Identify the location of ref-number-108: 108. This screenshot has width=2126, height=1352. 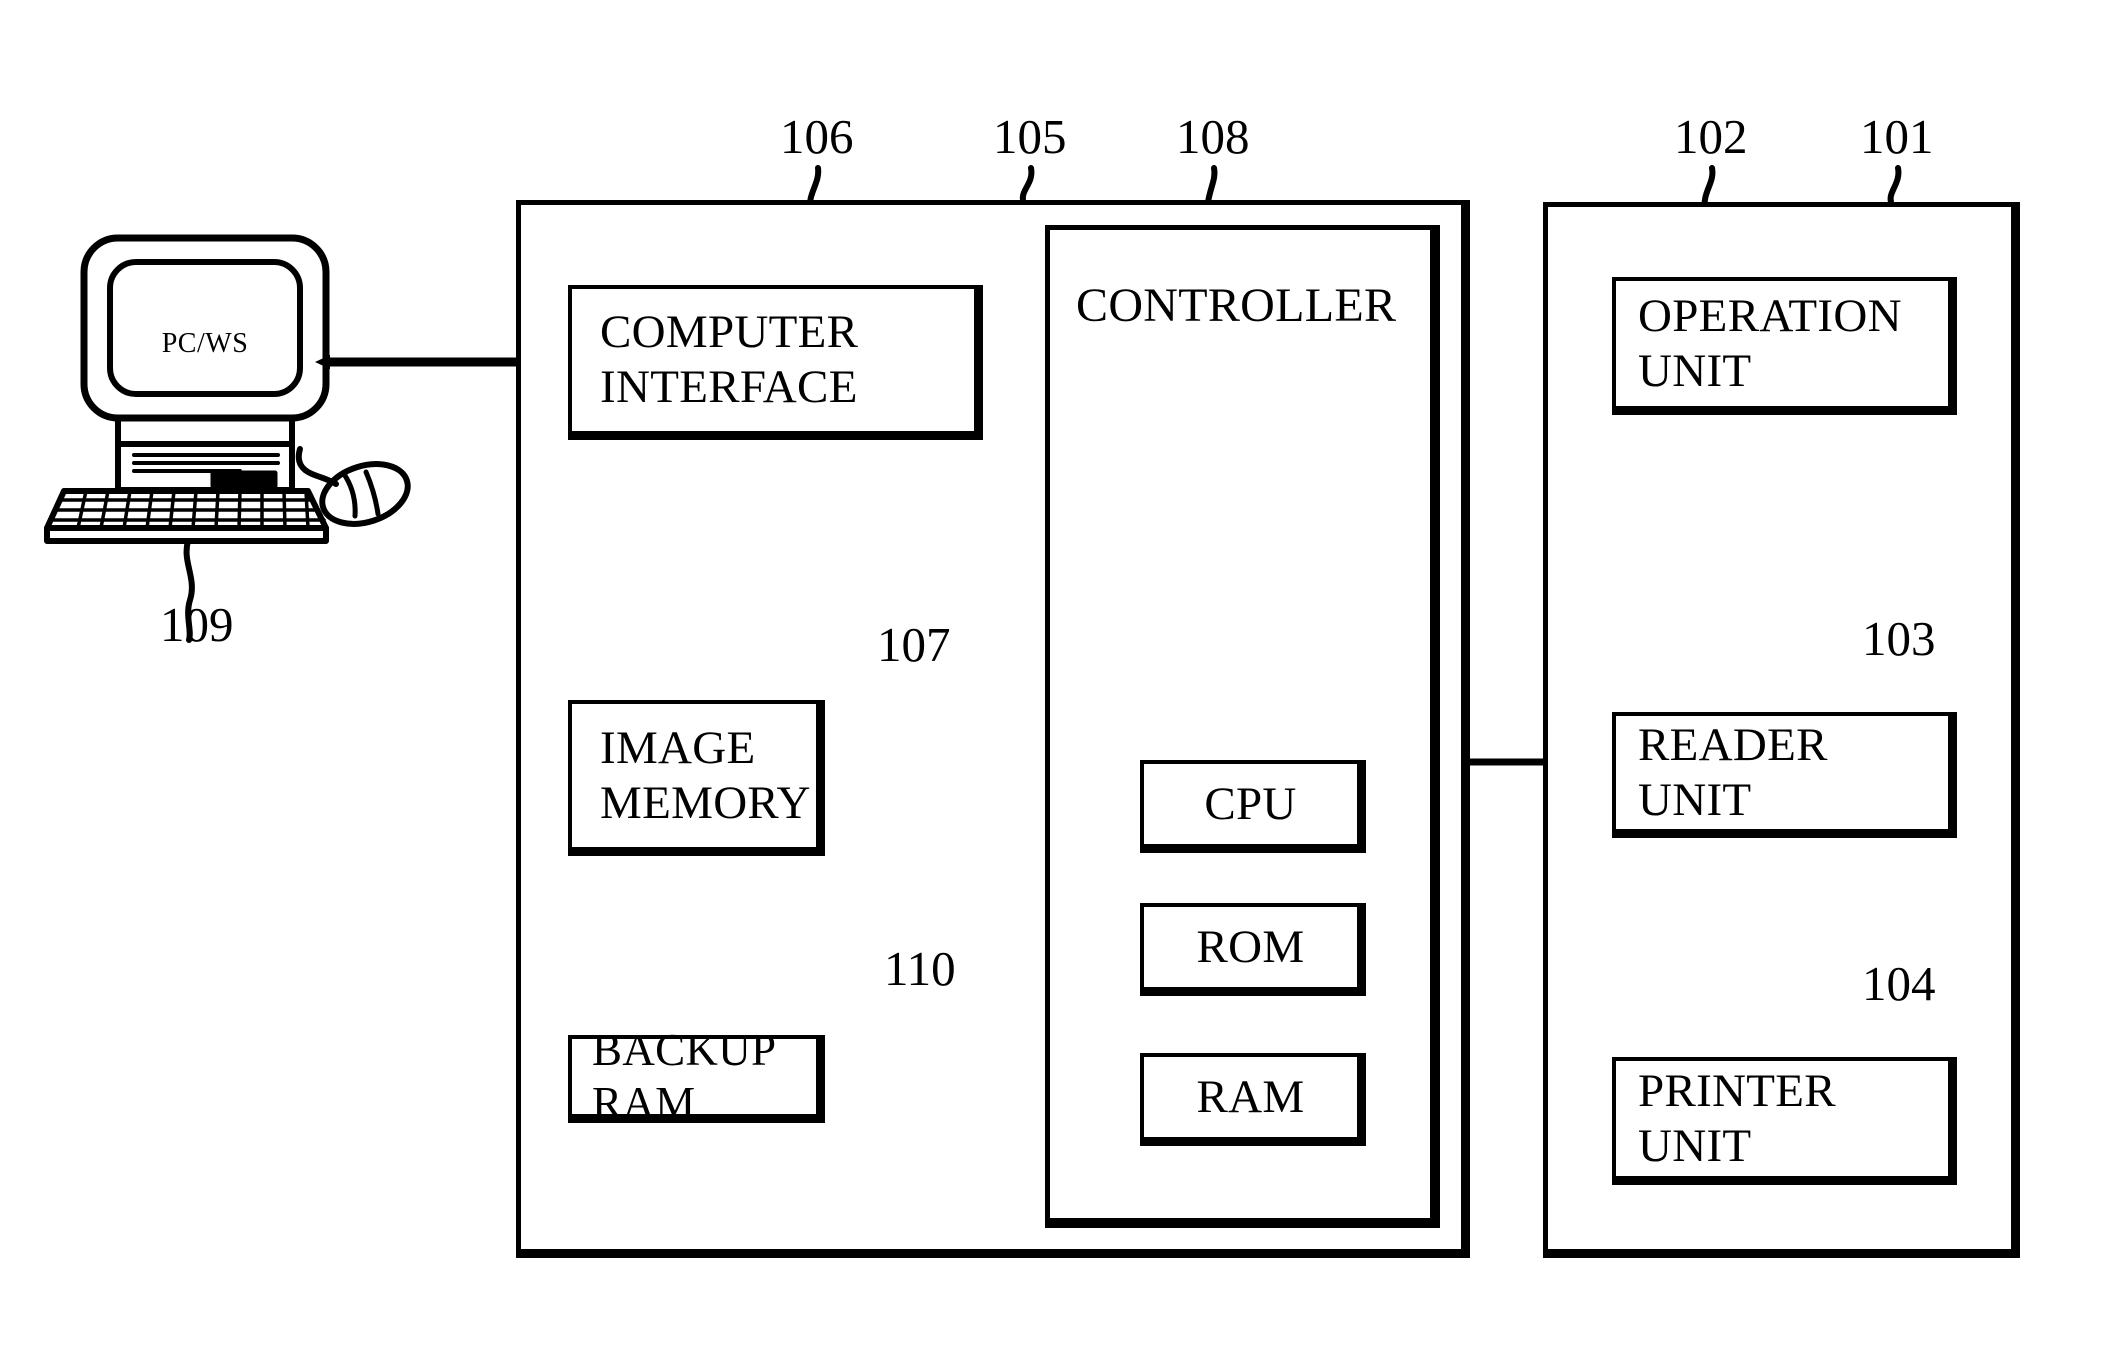
(1213, 136).